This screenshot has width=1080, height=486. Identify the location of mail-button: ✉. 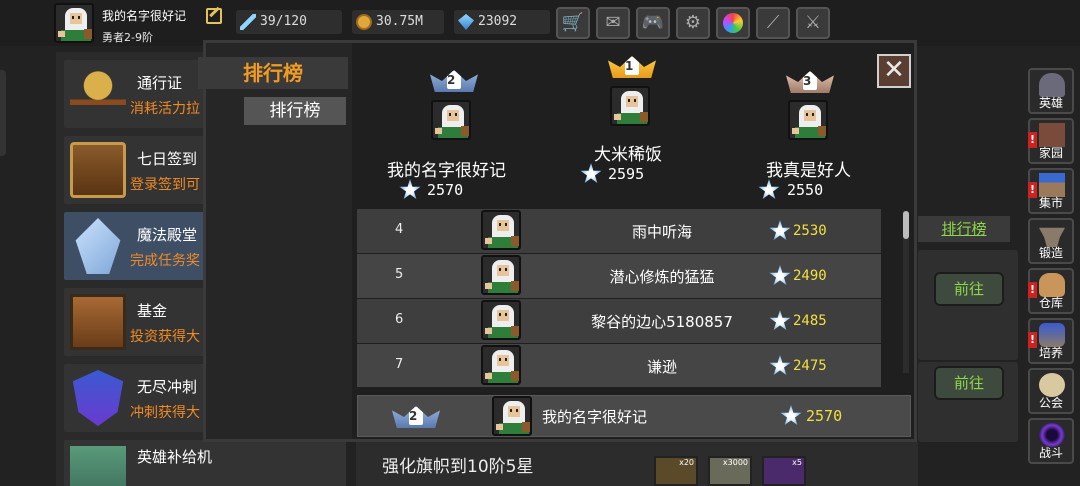
(613, 23).